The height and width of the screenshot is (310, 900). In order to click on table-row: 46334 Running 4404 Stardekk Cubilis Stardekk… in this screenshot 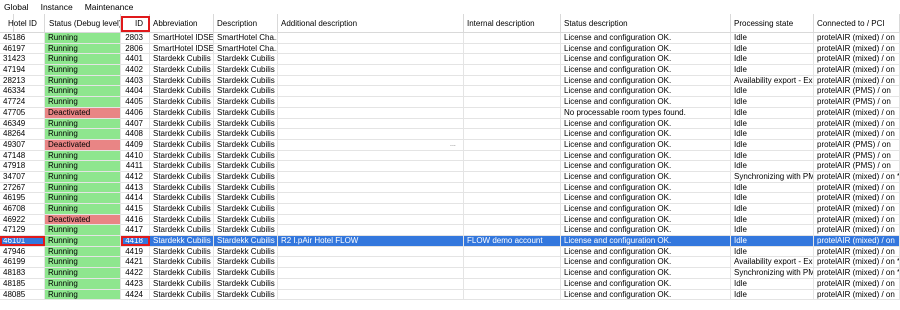, I will do `click(450, 92)`.